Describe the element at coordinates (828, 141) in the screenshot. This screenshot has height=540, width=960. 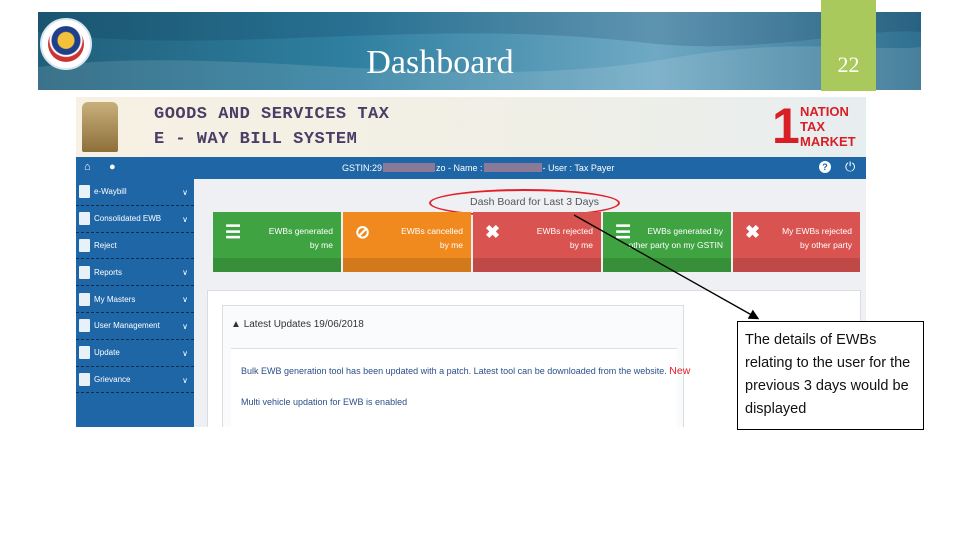
I see `ntm-logo-word: MARKET` at that location.